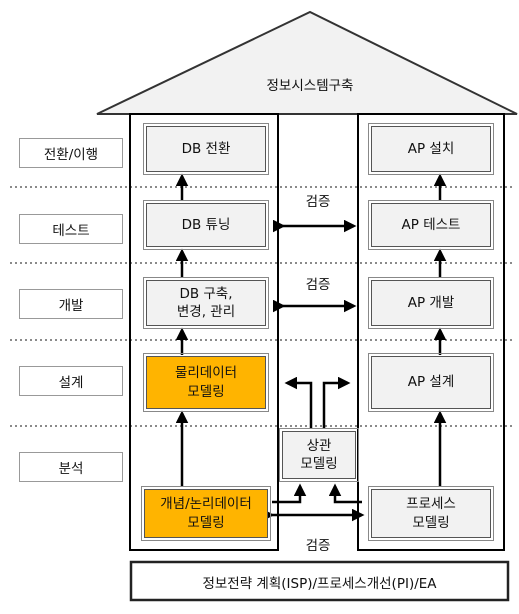  Describe the element at coordinates (206, 225) in the screenshot. I see `db-tuning-box: DB 튜닝` at that location.